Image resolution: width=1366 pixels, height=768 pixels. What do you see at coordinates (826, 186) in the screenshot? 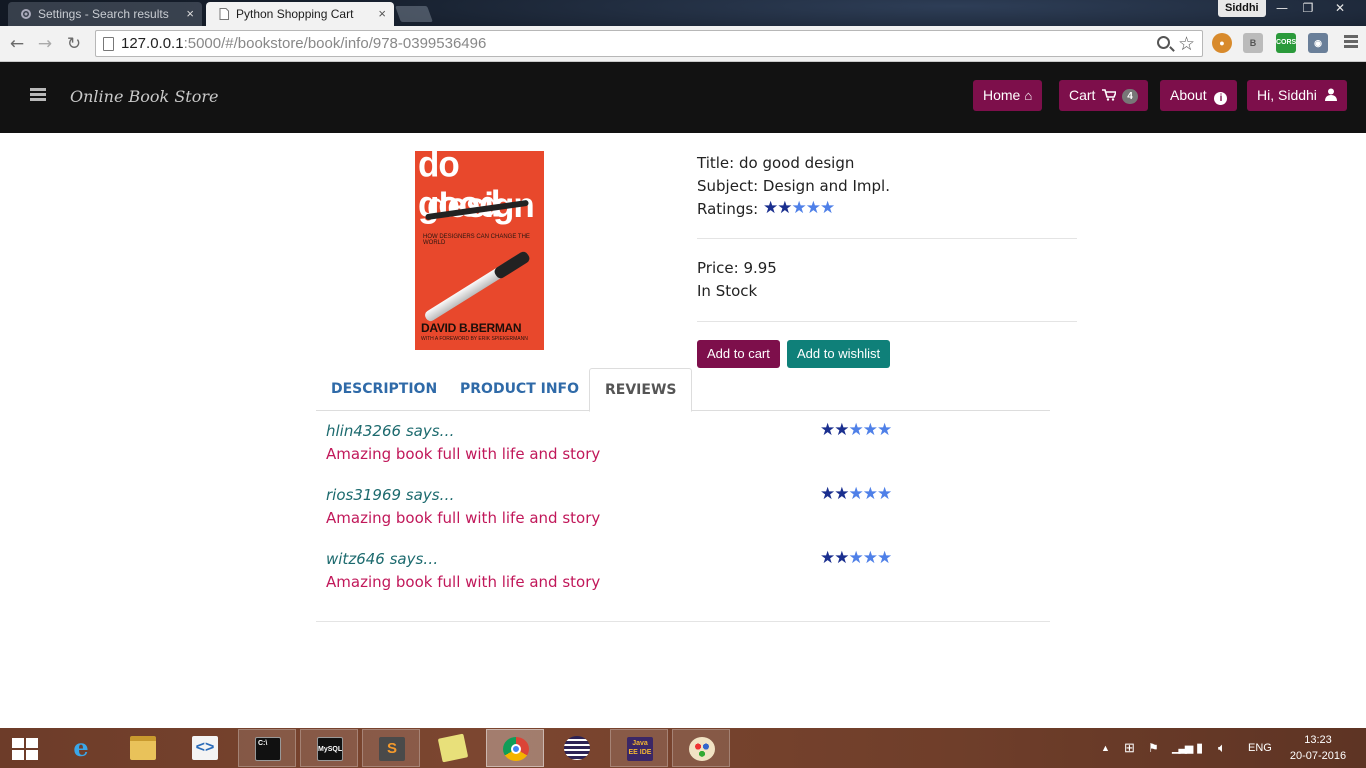
I see `book-subject: Design and Impl.` at bounding box center [826, 186].